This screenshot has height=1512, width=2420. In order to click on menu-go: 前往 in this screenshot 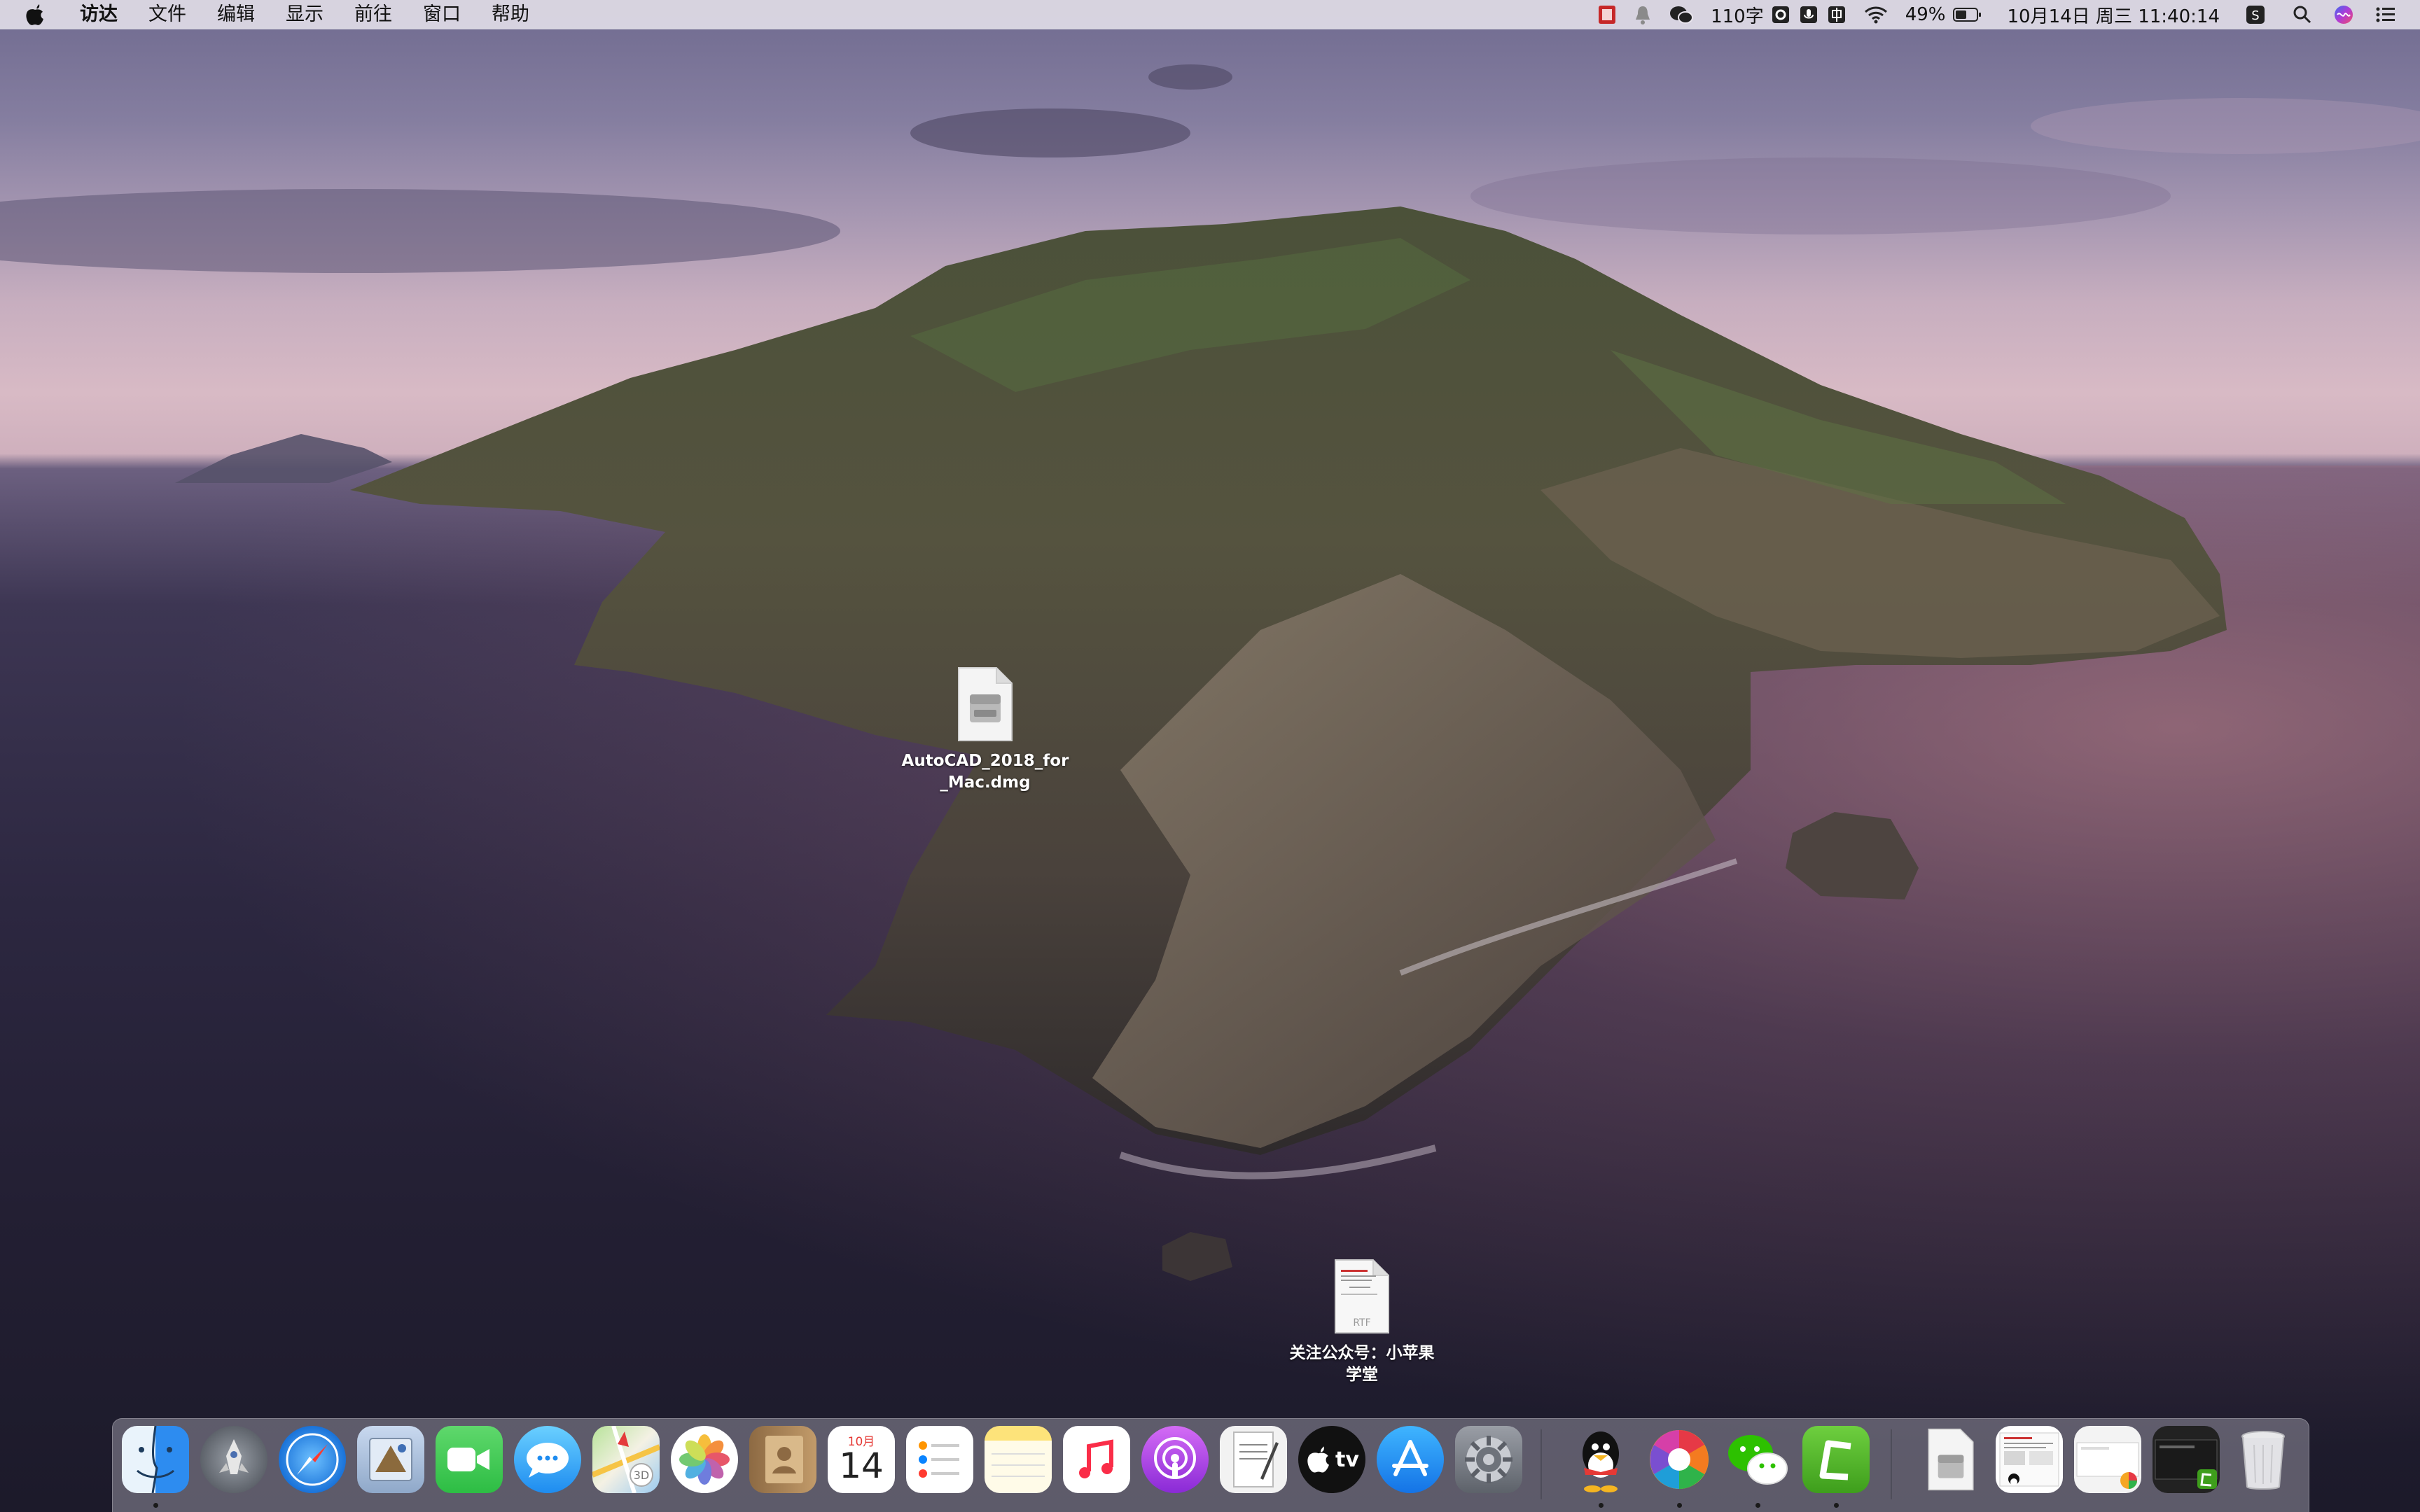, I will do `click(373, 14)`.